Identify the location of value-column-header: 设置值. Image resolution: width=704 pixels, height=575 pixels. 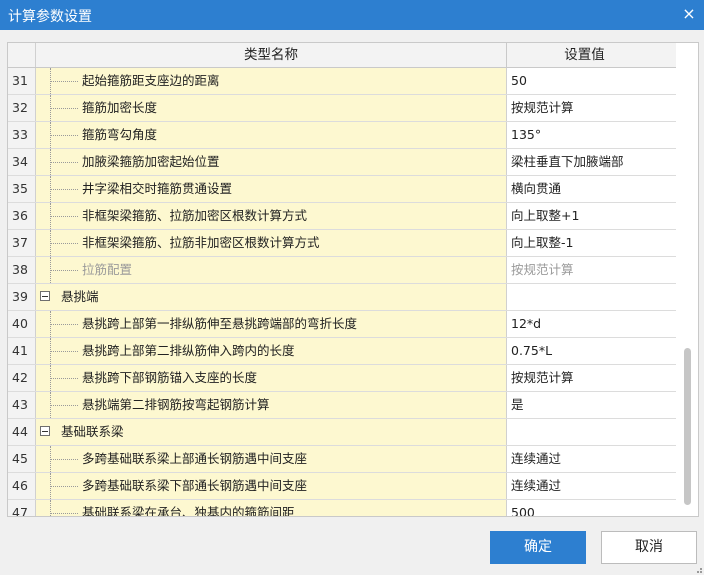
(582, 55).